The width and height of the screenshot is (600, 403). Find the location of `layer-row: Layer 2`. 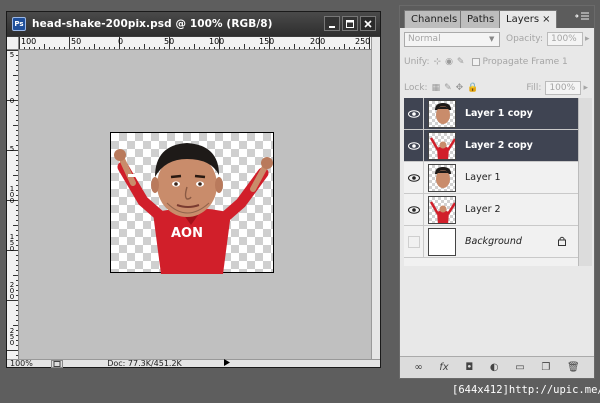

layer-row: Layer 2 is located at coordinates (491, 209).